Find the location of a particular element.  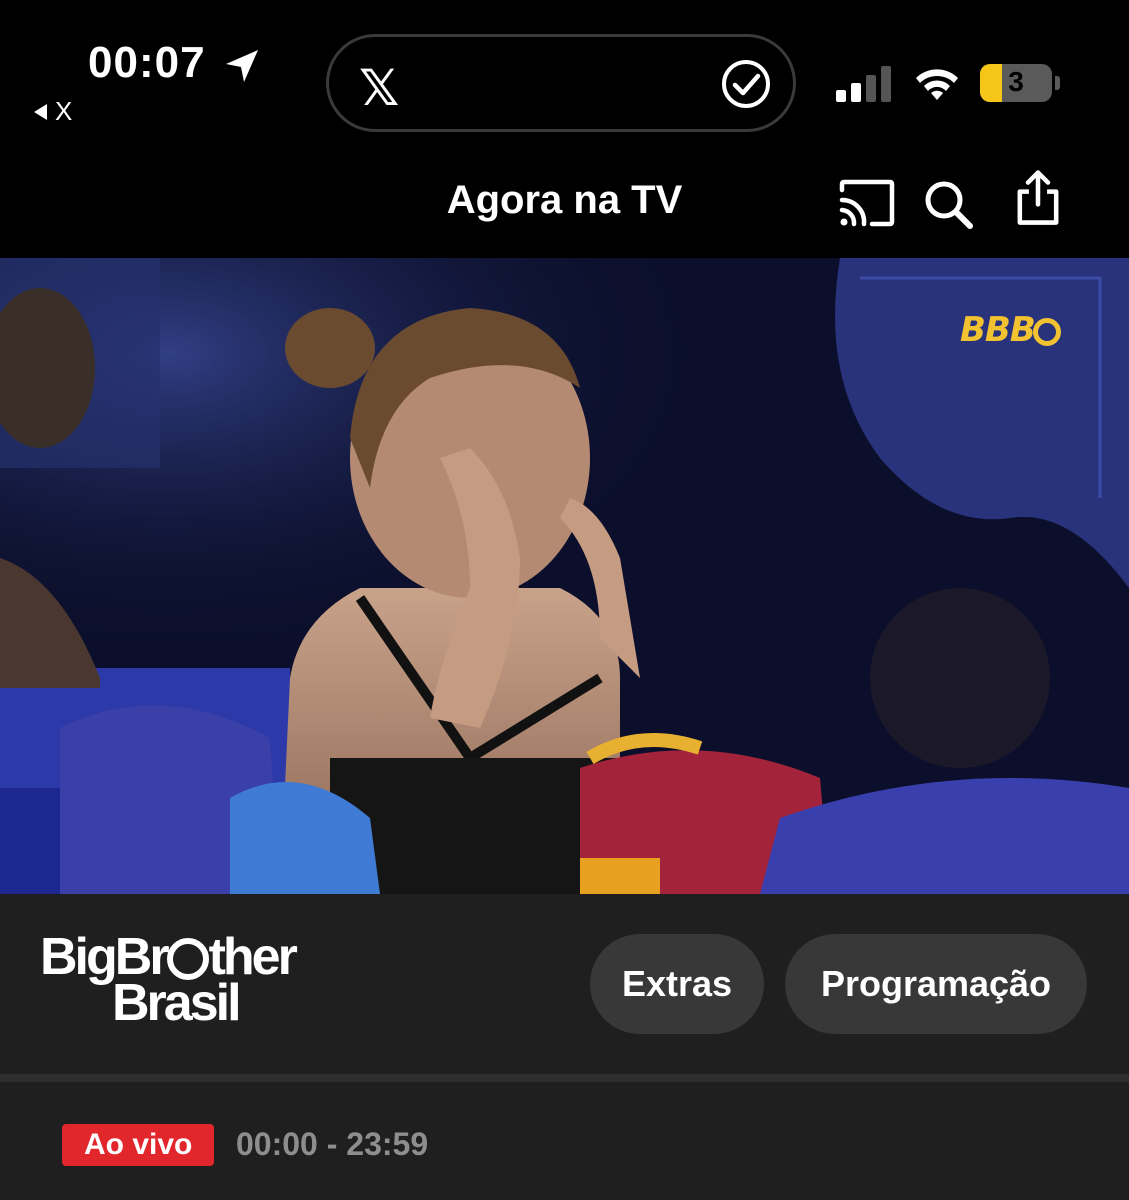

signal-icon is located at coordinates (863, 84).